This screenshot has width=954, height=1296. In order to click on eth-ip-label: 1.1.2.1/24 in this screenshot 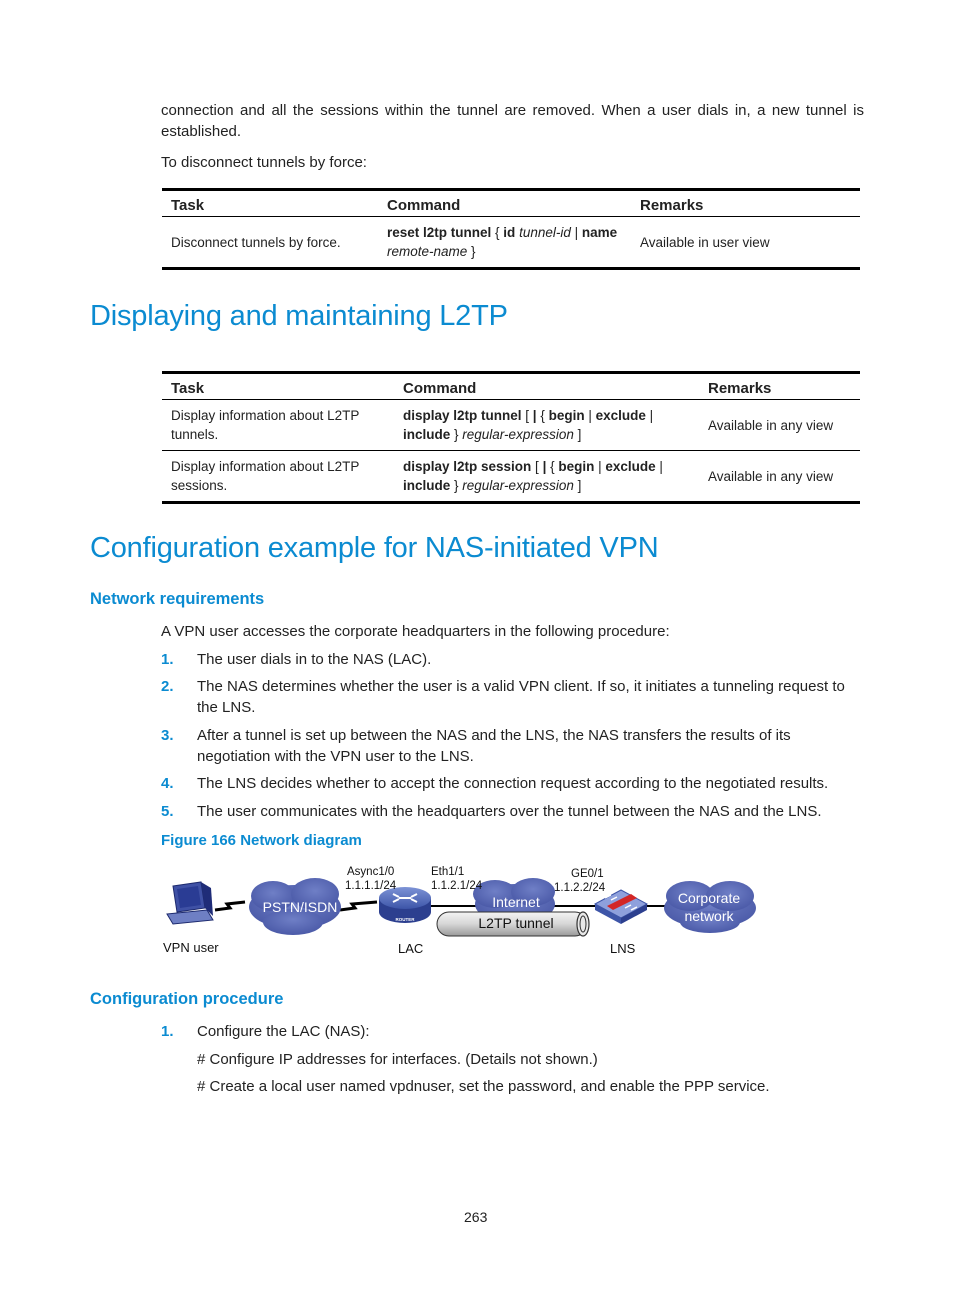, I will do `click(457, 886)`.